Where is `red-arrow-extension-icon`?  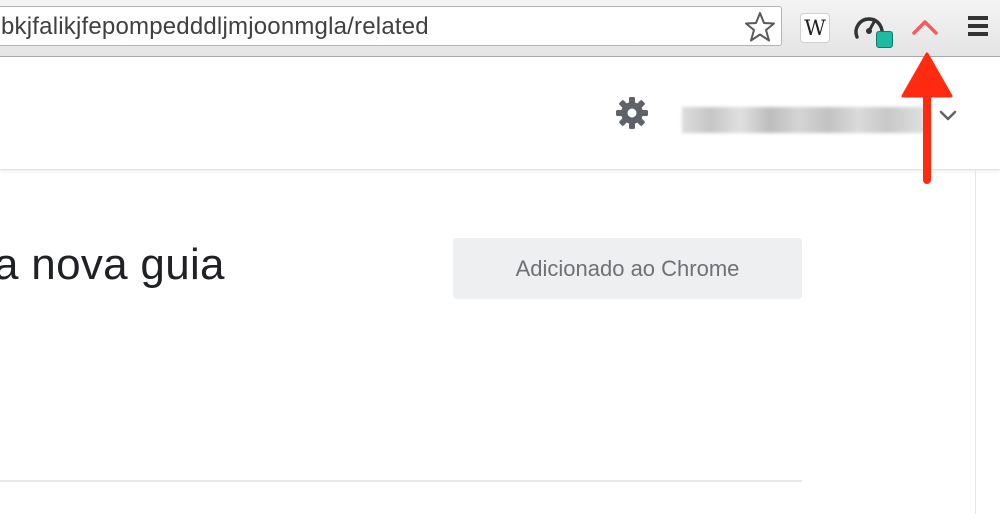
red-arrow-extension-icon is located at coordinates (925, 27).